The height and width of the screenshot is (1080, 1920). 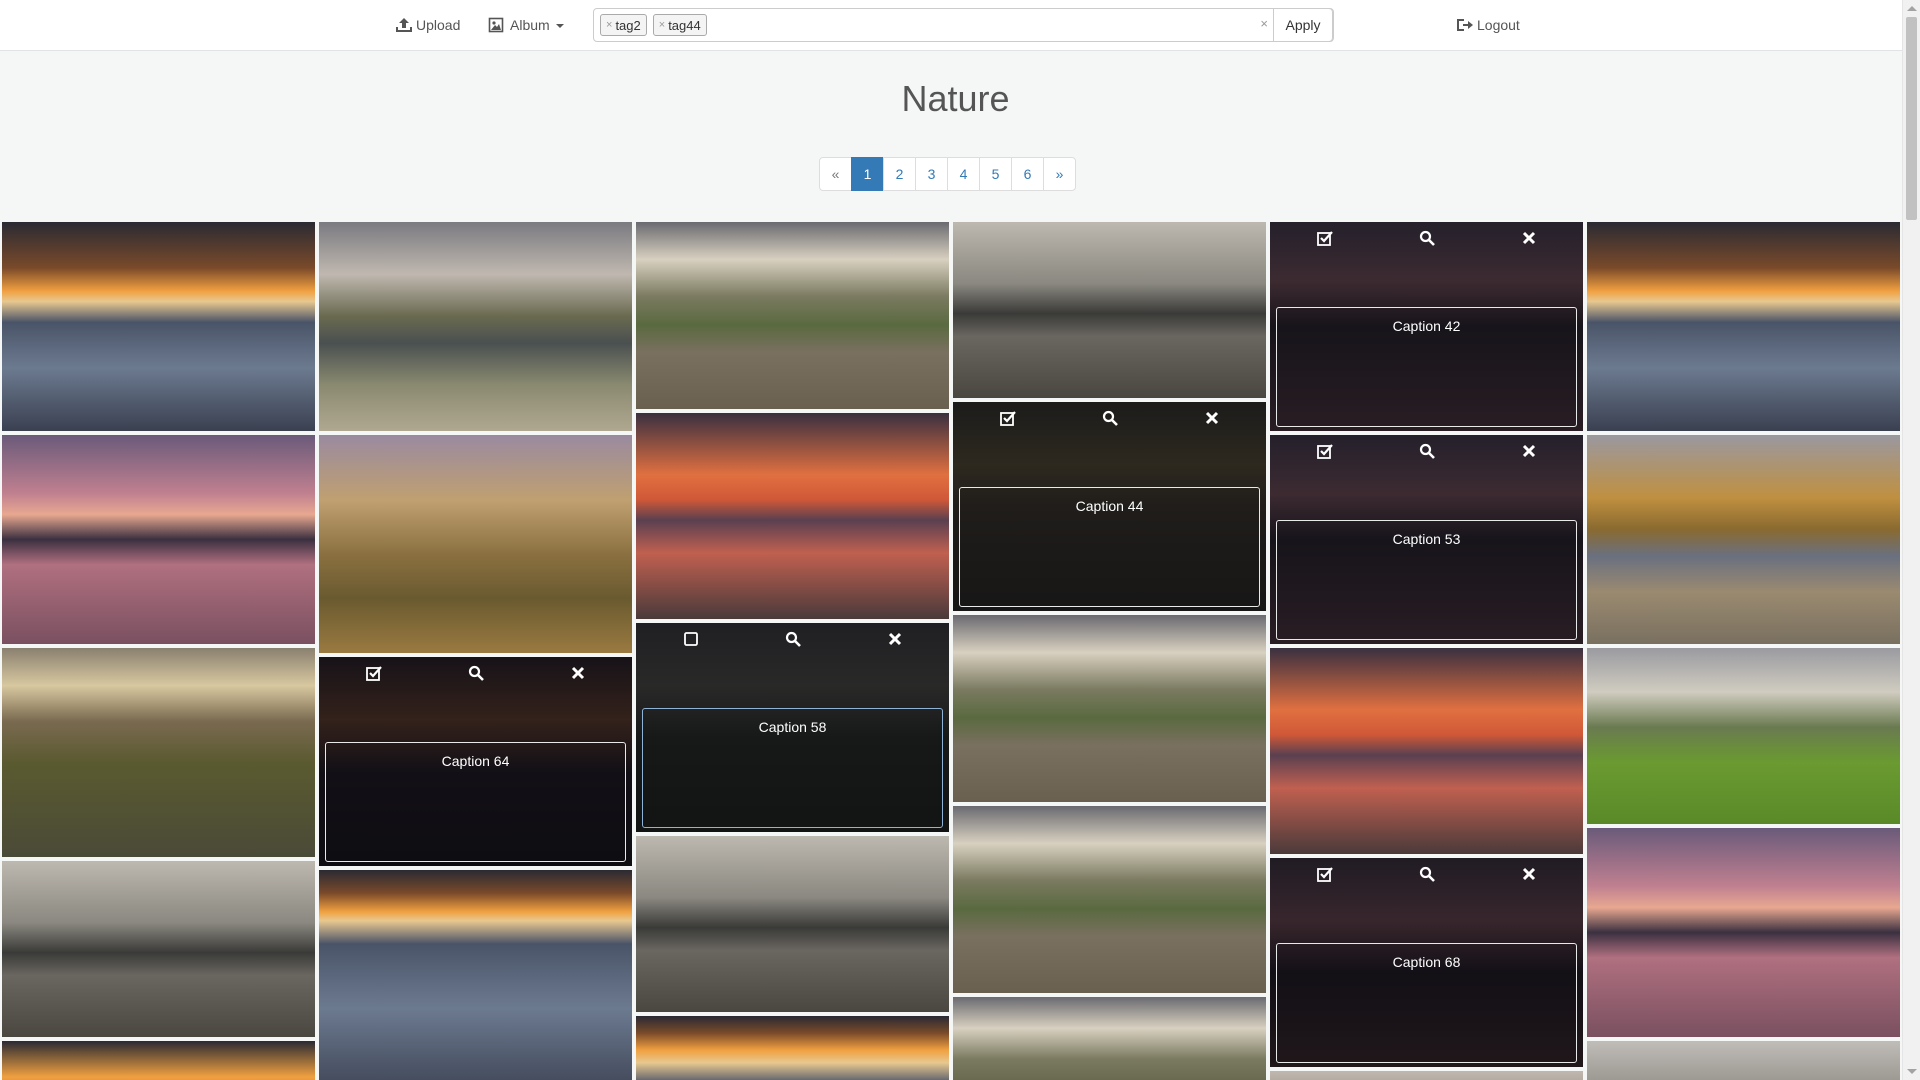 I want to click on pagination-prev: «, so click(x=835, y=174).